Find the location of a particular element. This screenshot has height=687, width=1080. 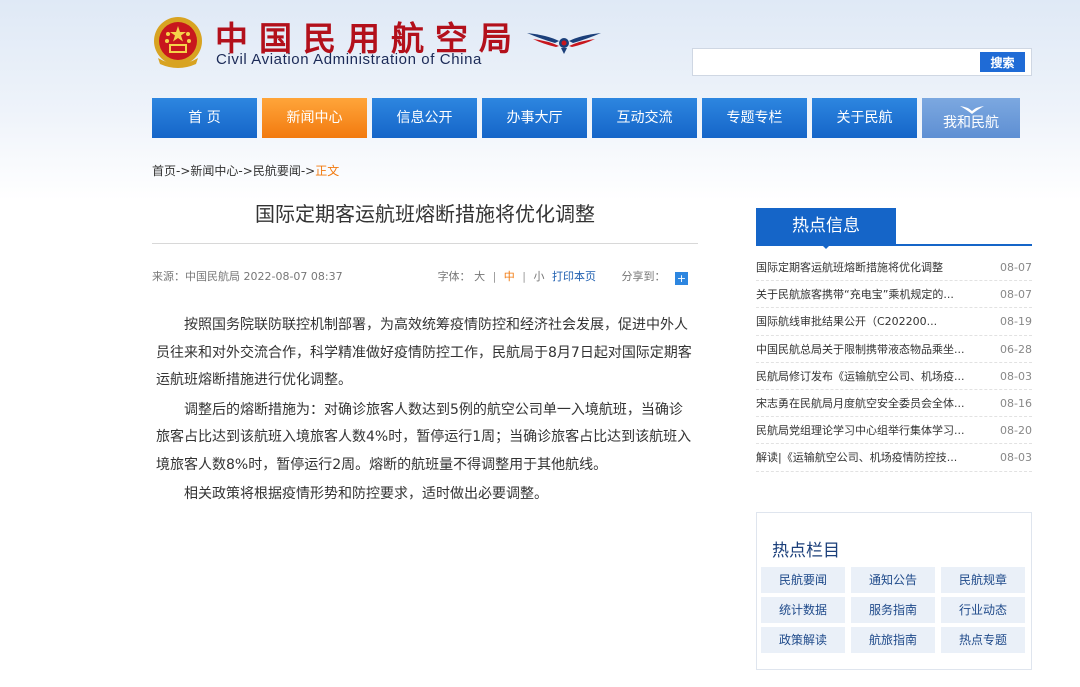

hot-info-date: 08-20 is located at coordinates (1016, 431).